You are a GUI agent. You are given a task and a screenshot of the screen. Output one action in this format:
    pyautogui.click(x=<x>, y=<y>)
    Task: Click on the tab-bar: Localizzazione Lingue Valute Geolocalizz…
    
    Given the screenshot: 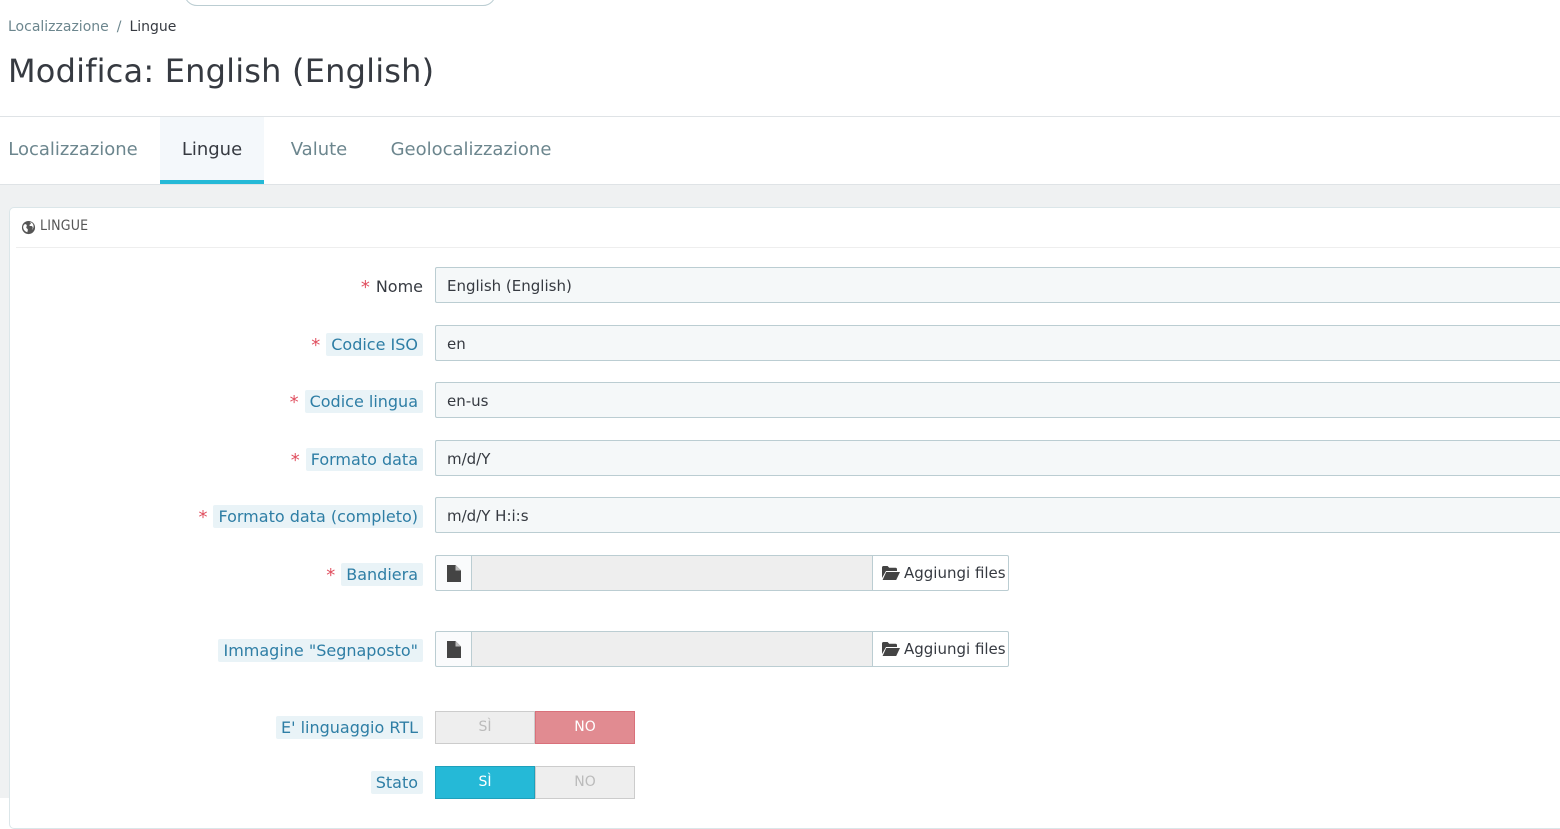 What is the action you would take?
    pyautogui.click(x=780, y=150)
    